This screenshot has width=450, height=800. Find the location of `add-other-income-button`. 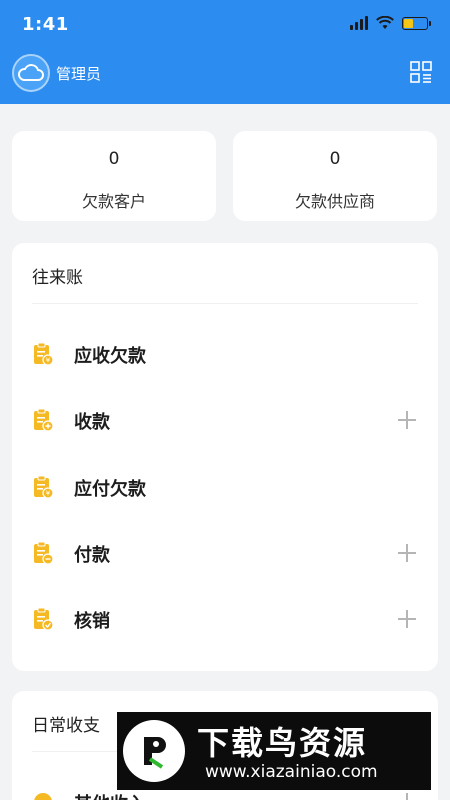

add-other-income-button is located at coordinates (407, 796).